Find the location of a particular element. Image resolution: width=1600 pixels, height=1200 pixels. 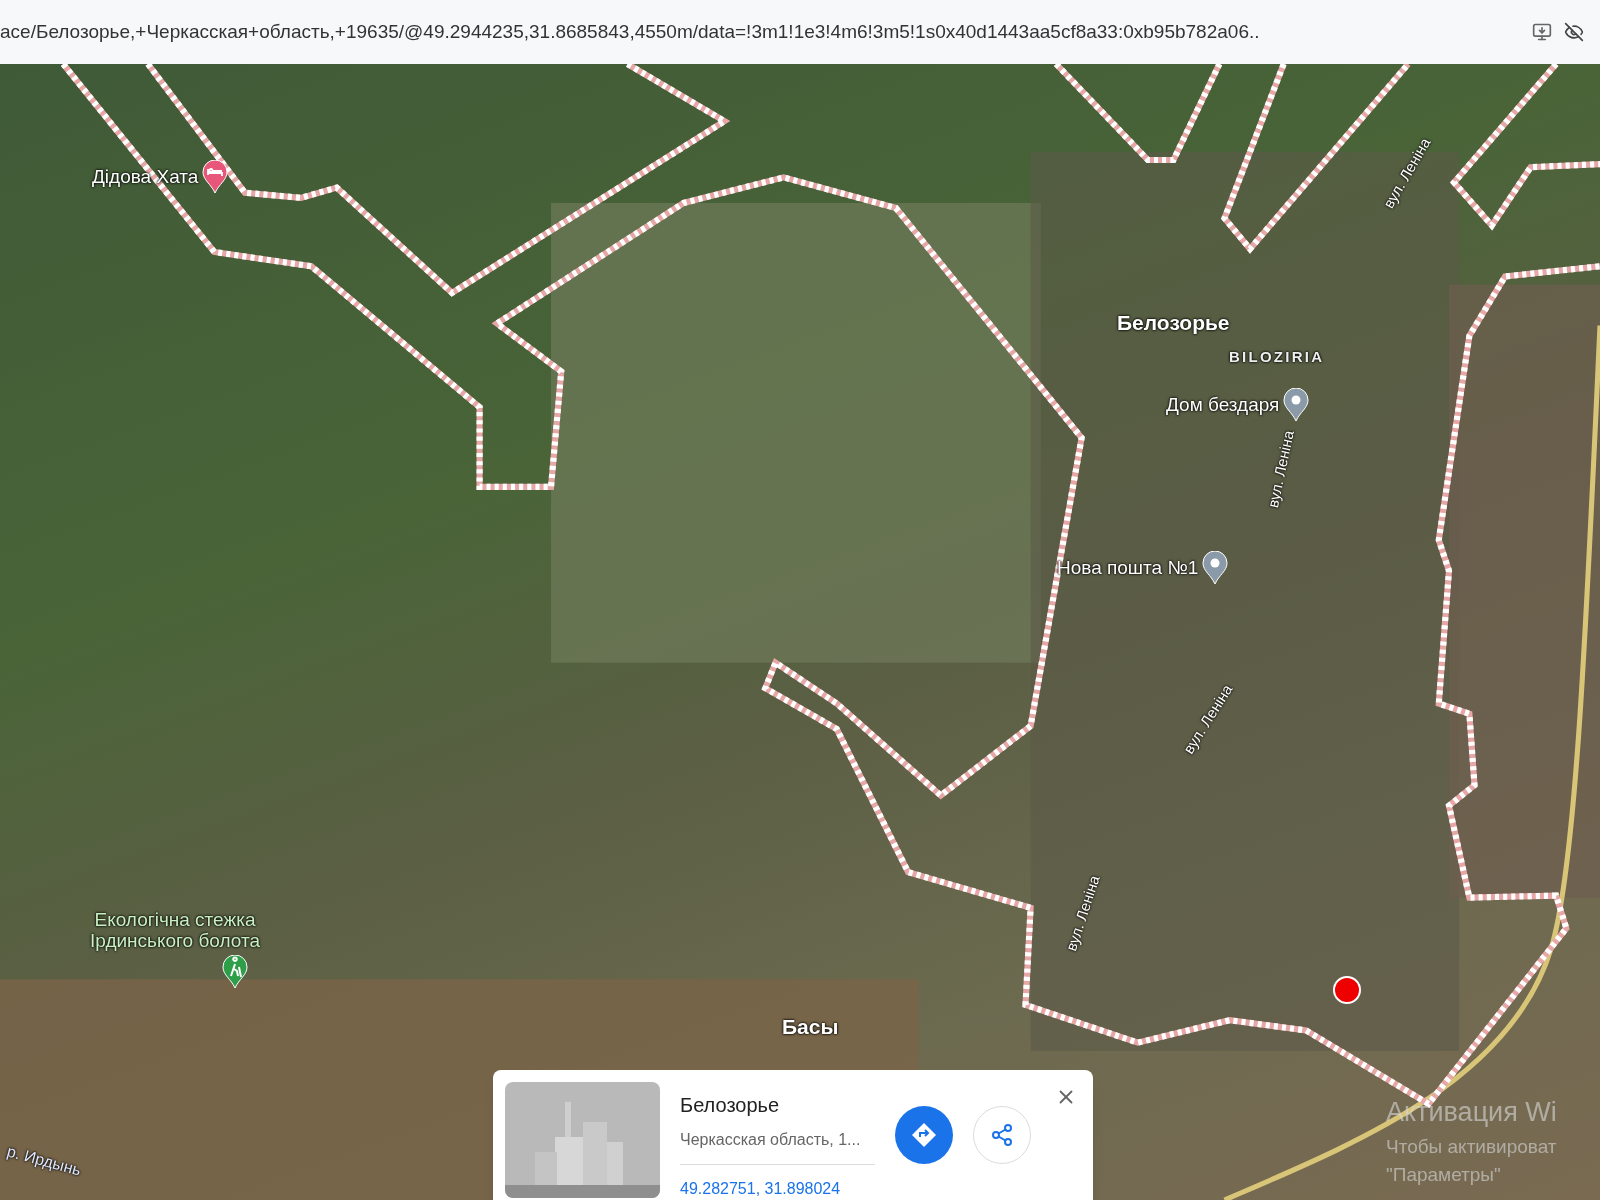

map-label: Дідова Хата is located at coordinates (145, 177).